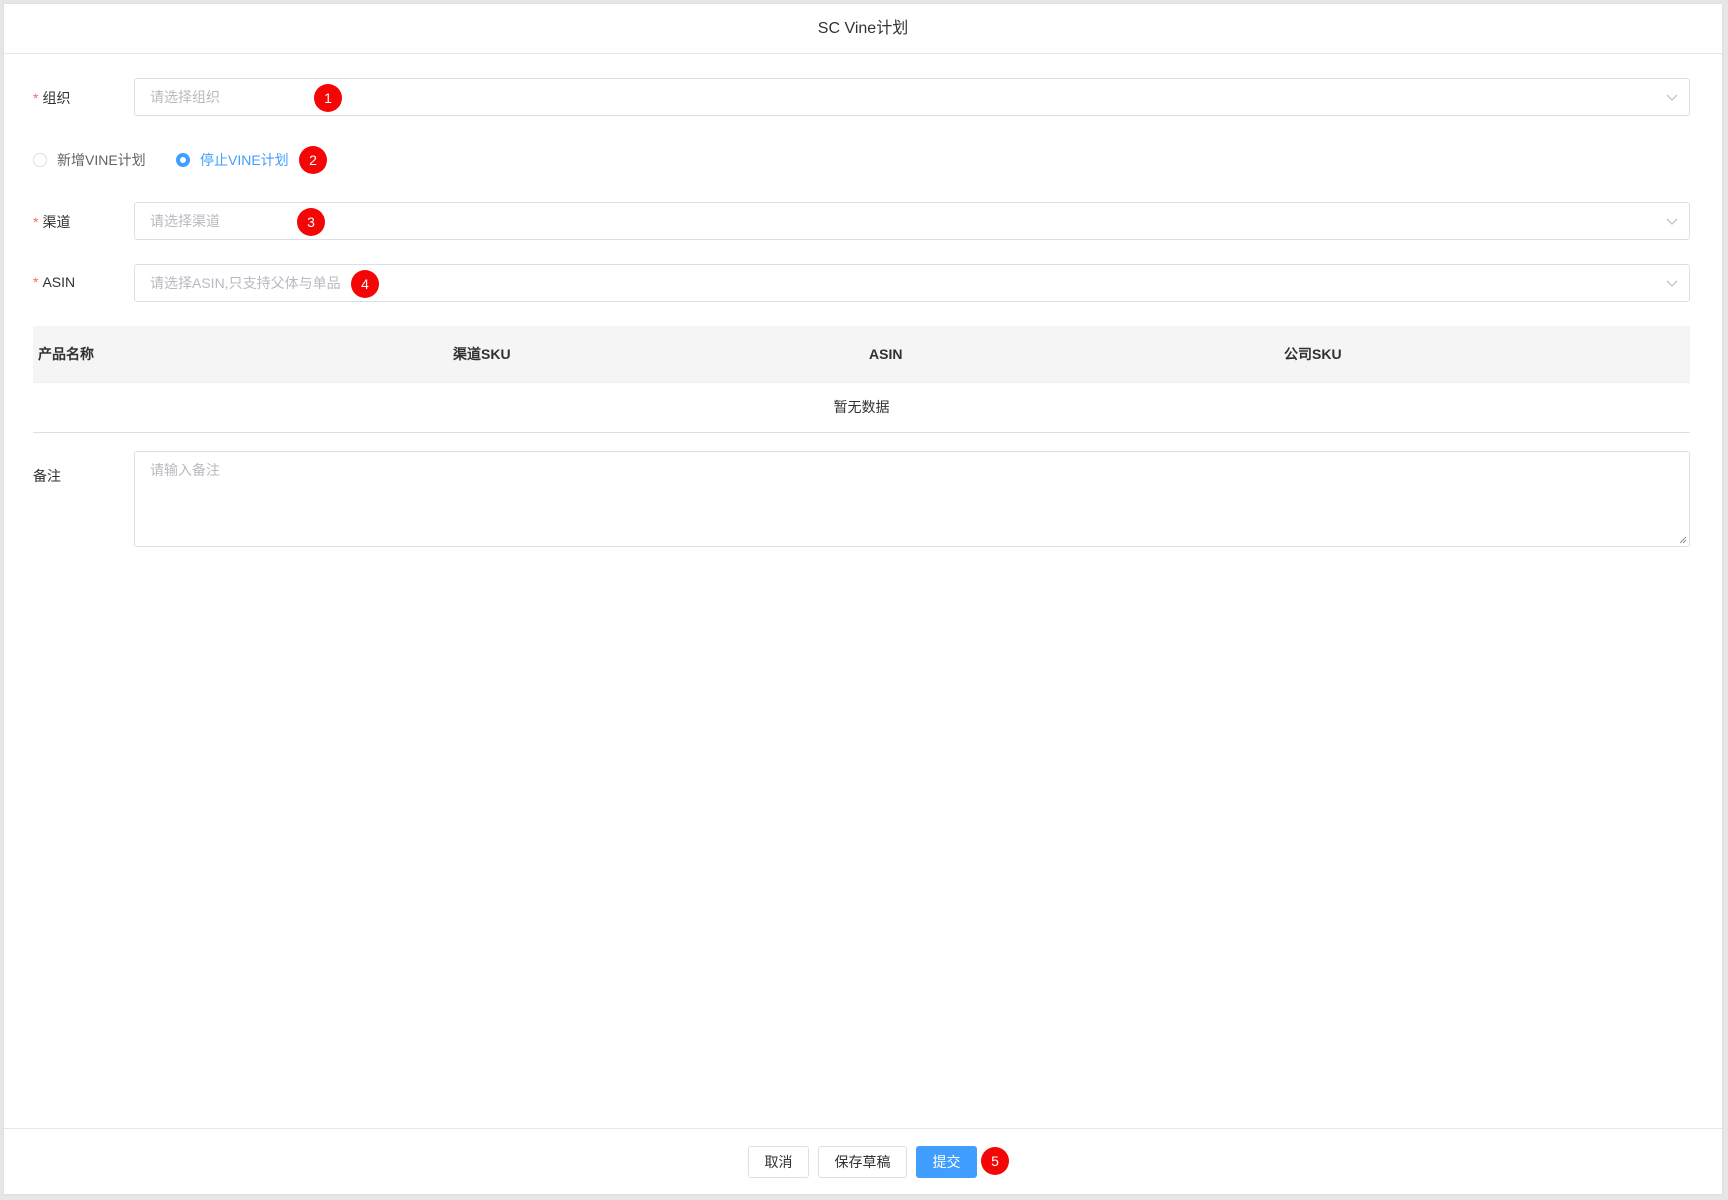  What do you see at coordinates (861, 354) in the screenshot?
I see `table-header: 产品名称 渠道SKU ASIN 公司SKU` at bounding box center [861, 354].